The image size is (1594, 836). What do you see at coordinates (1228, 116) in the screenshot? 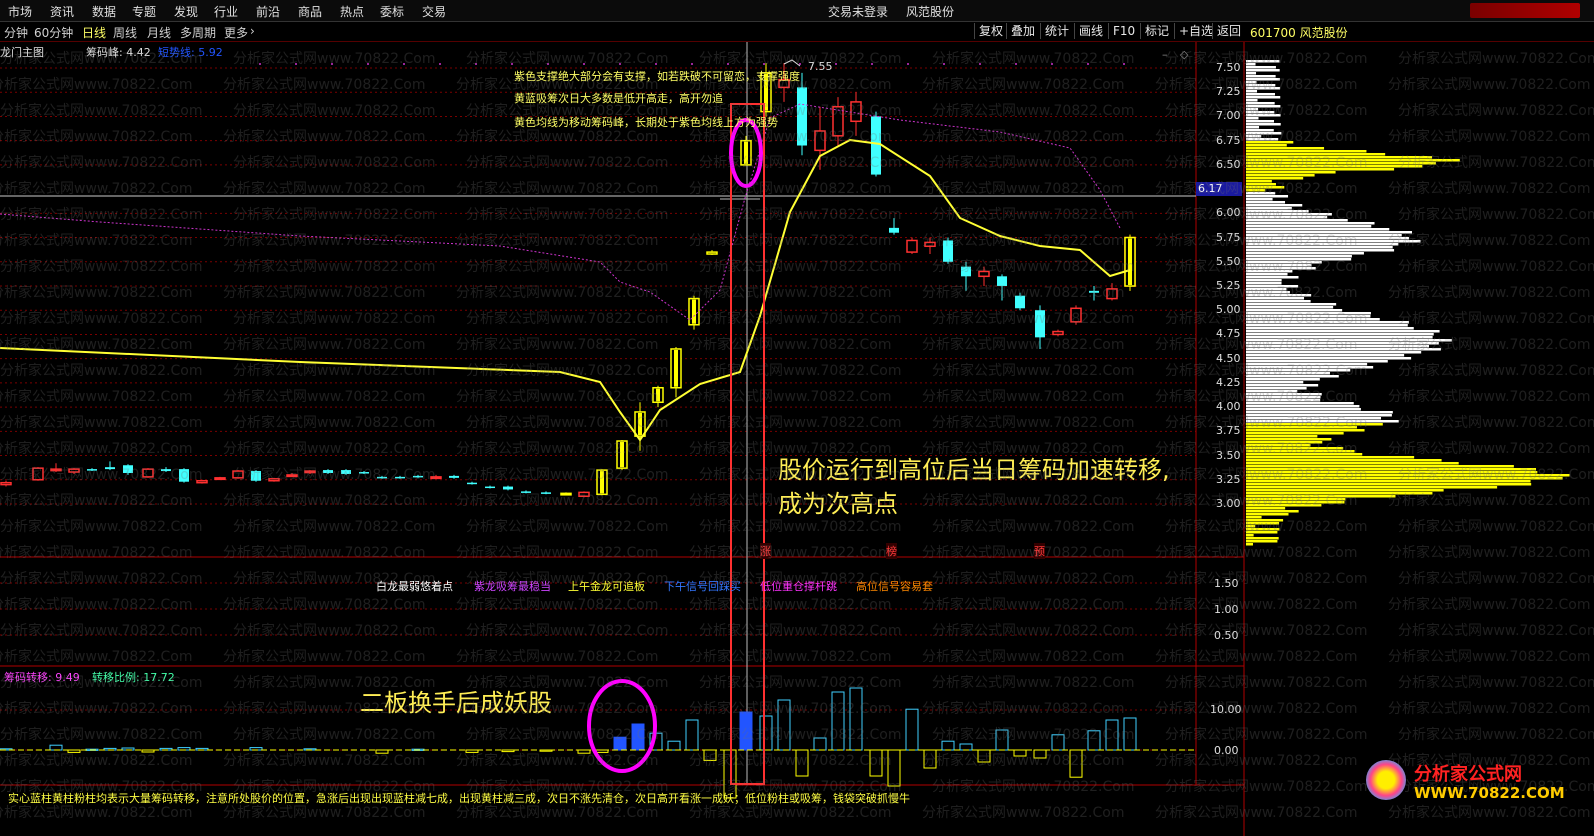
I see `price-tick: 7.00` at bounding box center [1228, 116].